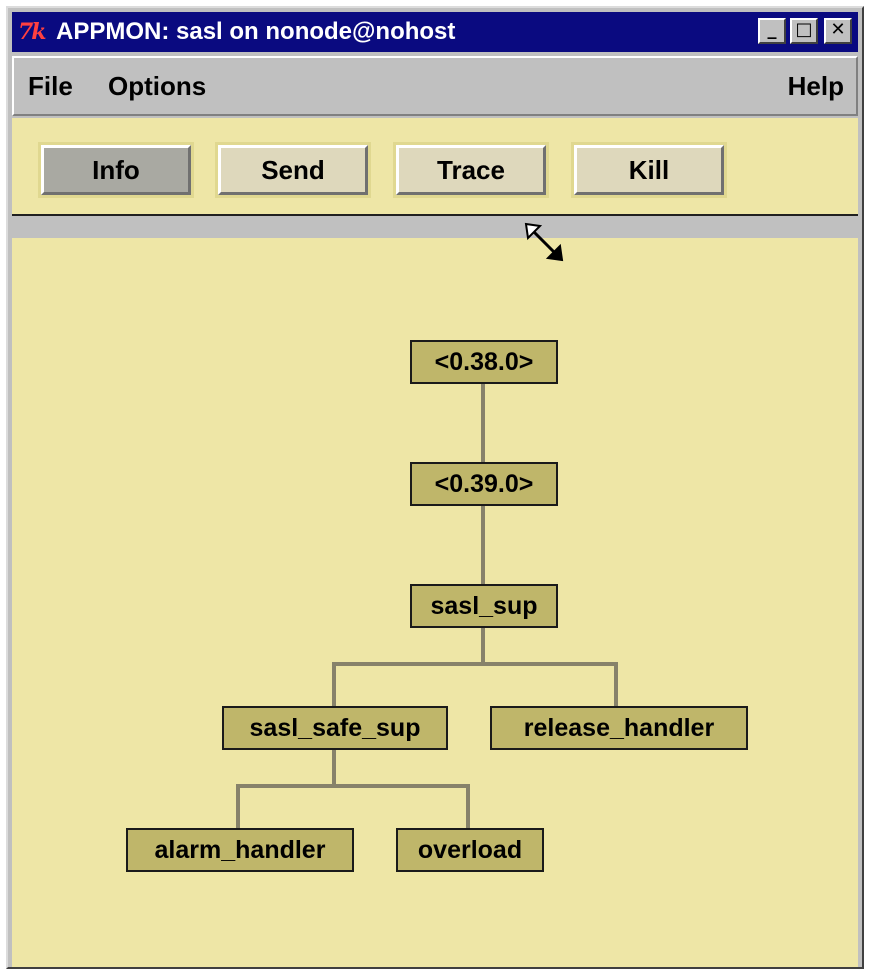 This screenshot has height=975, width=870. I want to click on minimize-button: _, so click(772, 31).